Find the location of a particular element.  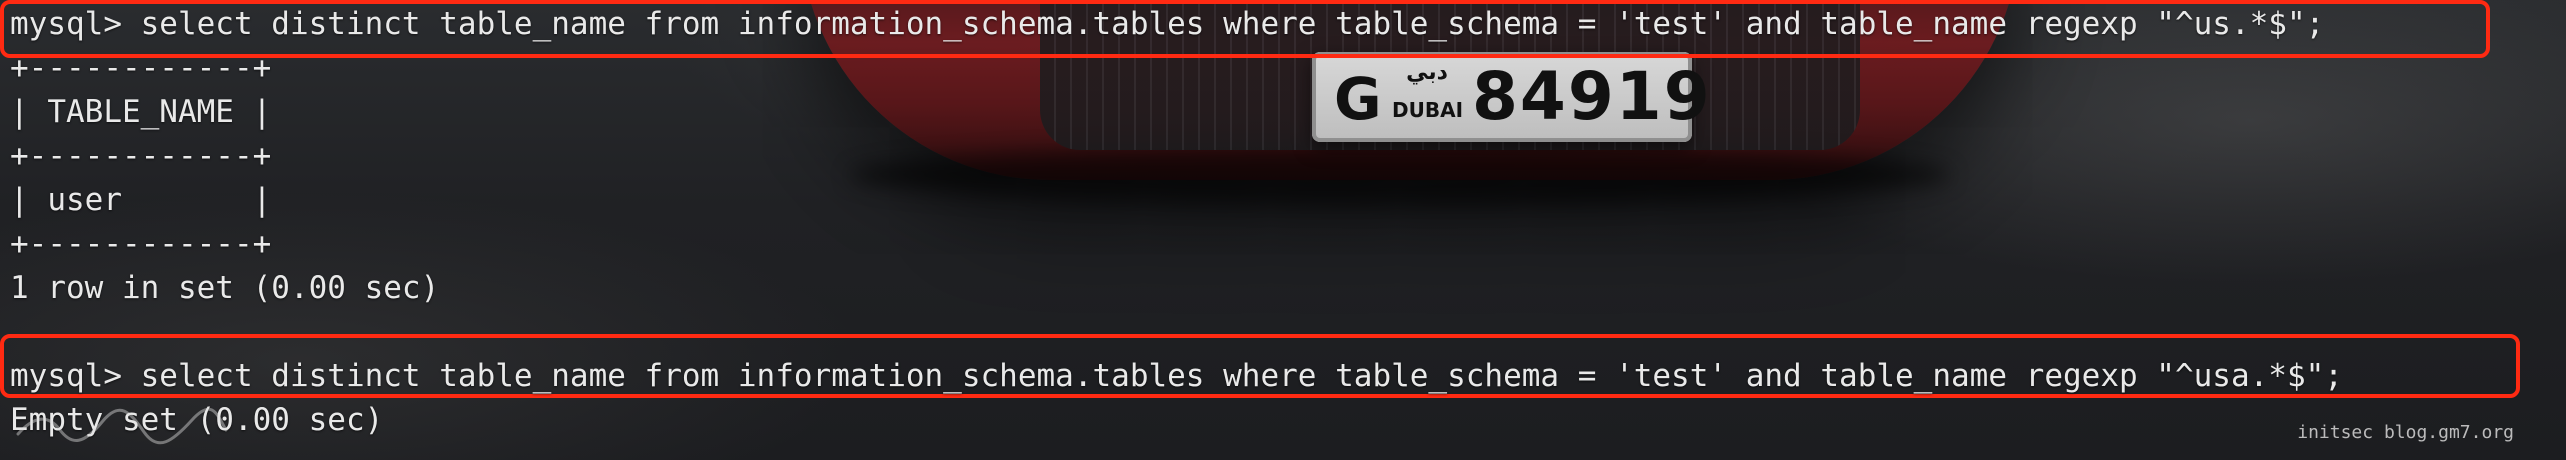

handwritten-scribble is located at coordinates (122, 426).